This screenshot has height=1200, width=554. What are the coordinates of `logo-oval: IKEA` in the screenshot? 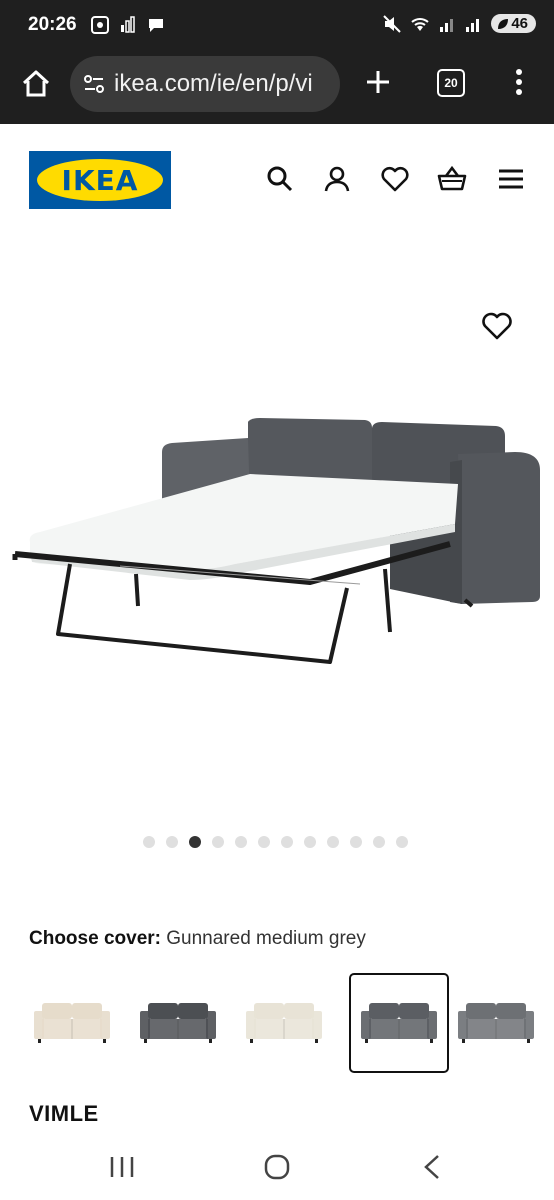 It's located at (100, 180).